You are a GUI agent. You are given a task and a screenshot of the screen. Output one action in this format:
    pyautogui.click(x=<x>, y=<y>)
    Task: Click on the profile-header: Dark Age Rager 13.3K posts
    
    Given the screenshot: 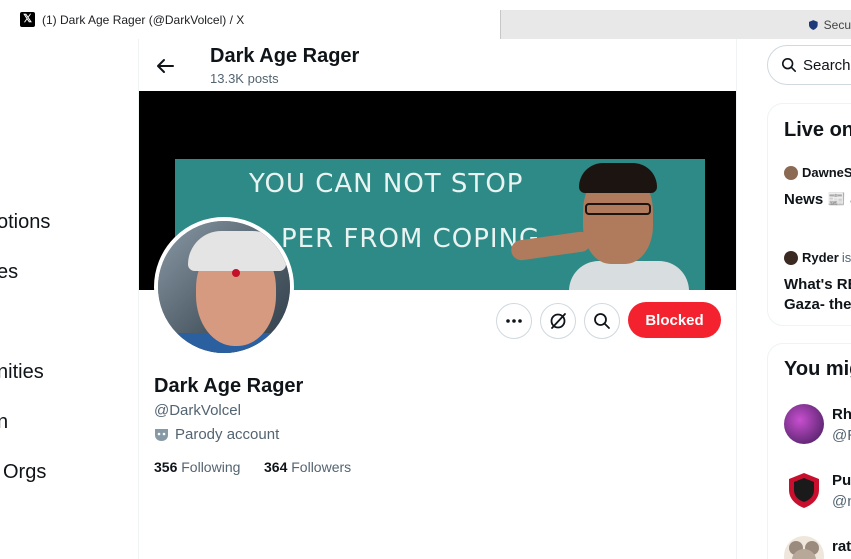 What is the action you would take?
    pyautogui.click(x=437, y=65)
    